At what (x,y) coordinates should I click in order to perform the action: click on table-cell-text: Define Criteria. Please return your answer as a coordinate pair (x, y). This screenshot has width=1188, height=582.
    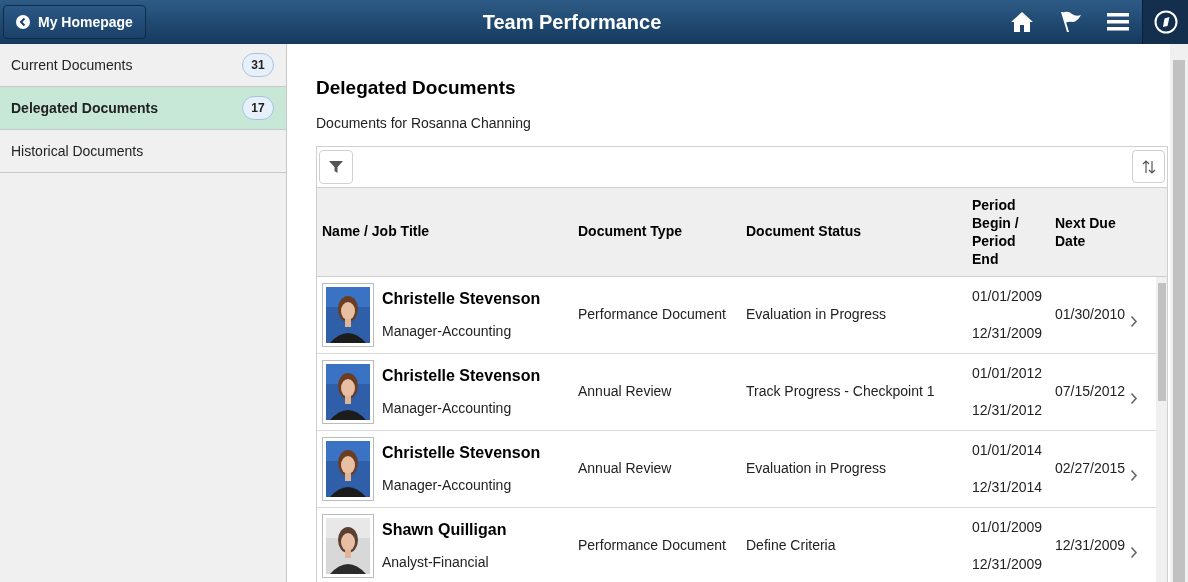
    Looking at the image, I should click on (791, 545).